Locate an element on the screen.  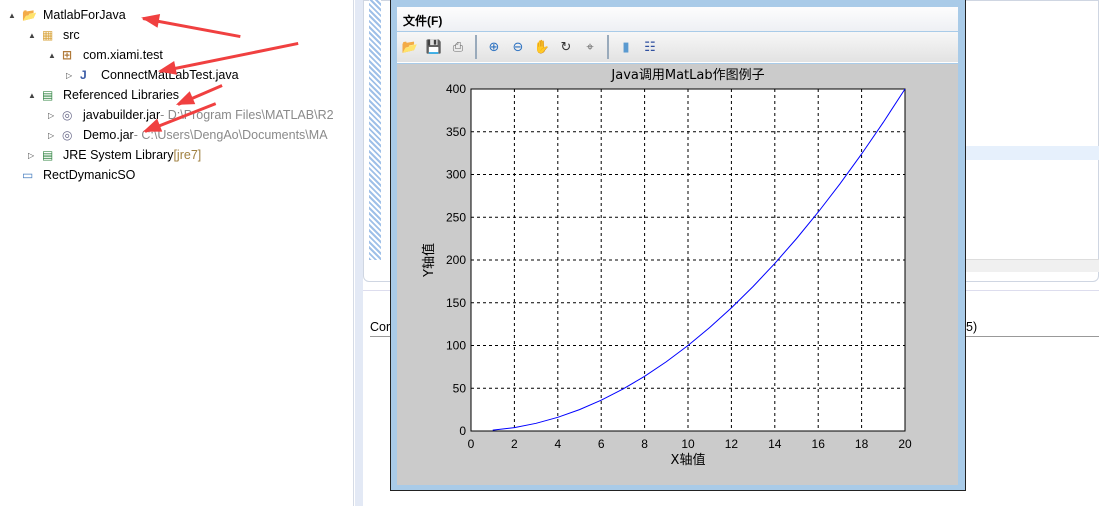
x-tick-label: 0 is located at coordinates (471, 444).